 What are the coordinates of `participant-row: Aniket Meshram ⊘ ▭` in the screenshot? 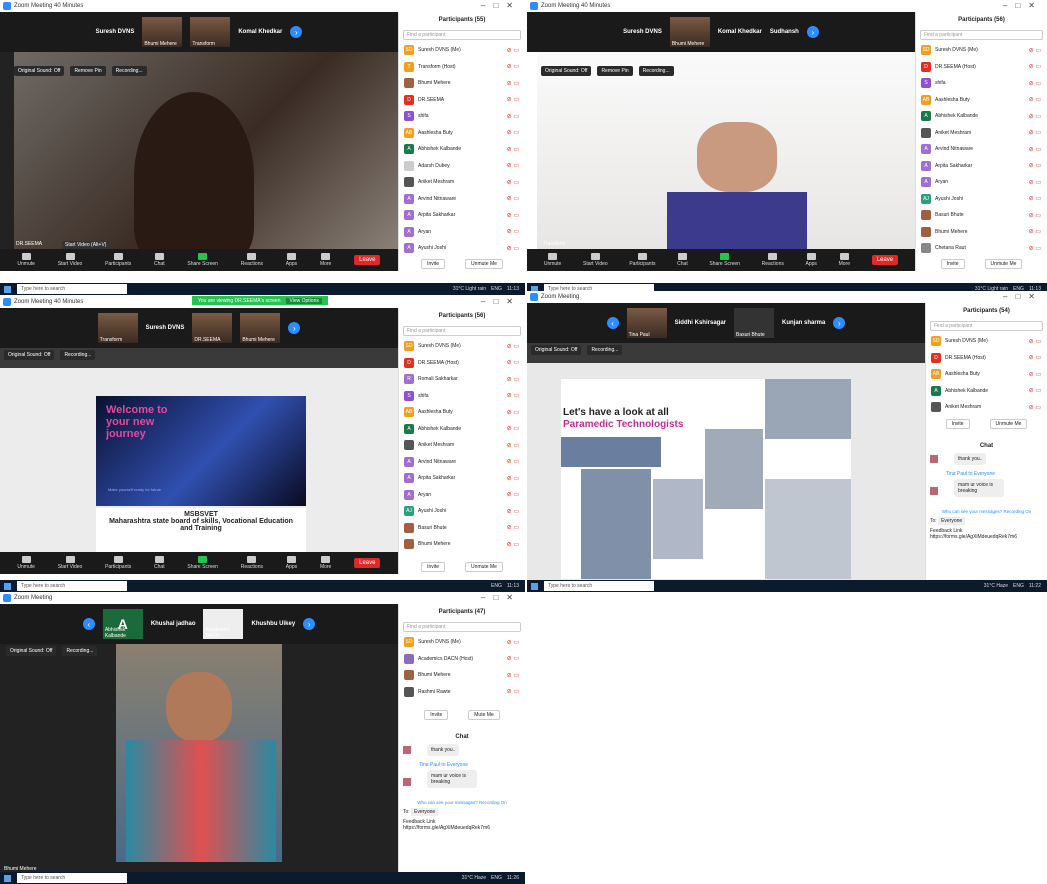 It's located at (986, 407).